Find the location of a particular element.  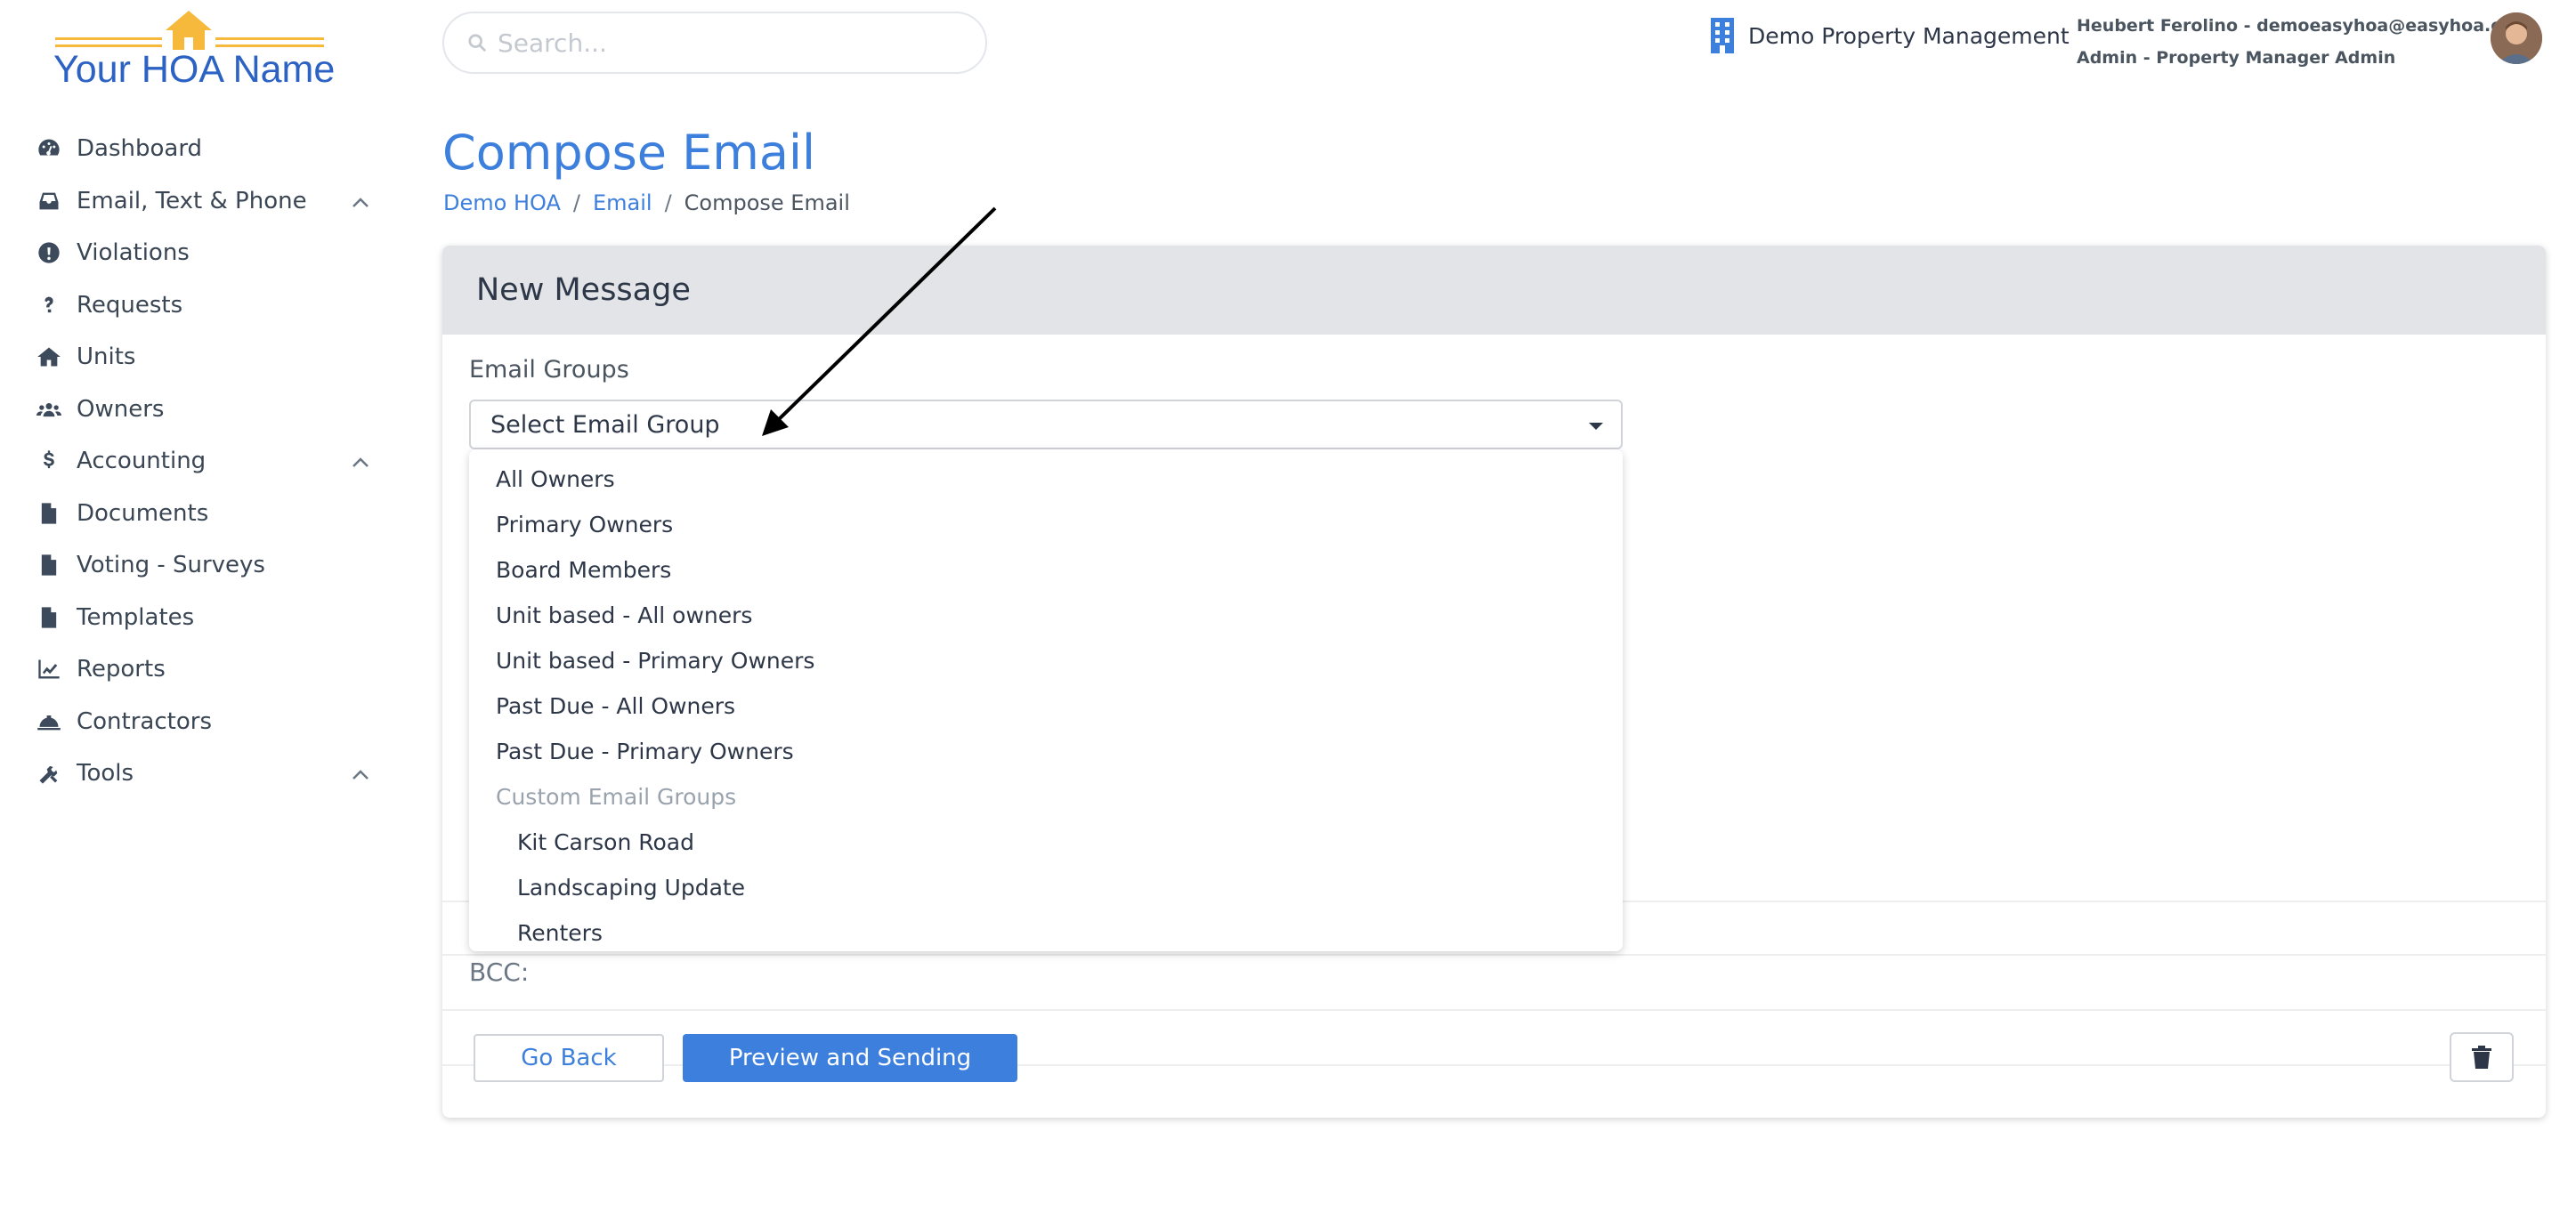

sidebar-item-label: Units is located at coordinates (106, 357).